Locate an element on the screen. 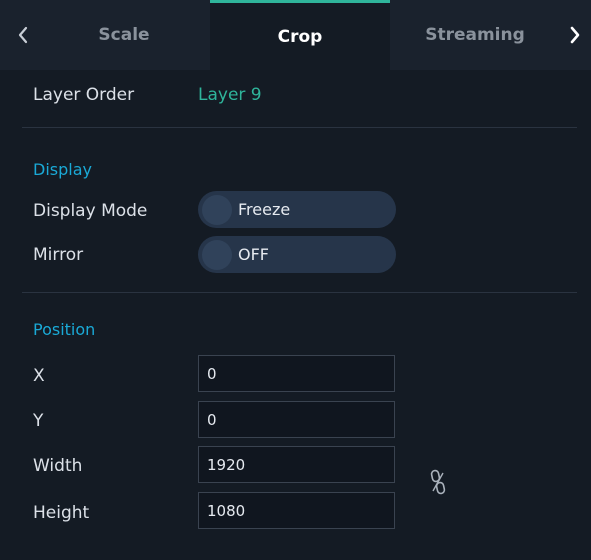 Image resolution: width=591 pixels, height=560 pixels. tab-crop-label: Crop is located at coordinates (300, 36).